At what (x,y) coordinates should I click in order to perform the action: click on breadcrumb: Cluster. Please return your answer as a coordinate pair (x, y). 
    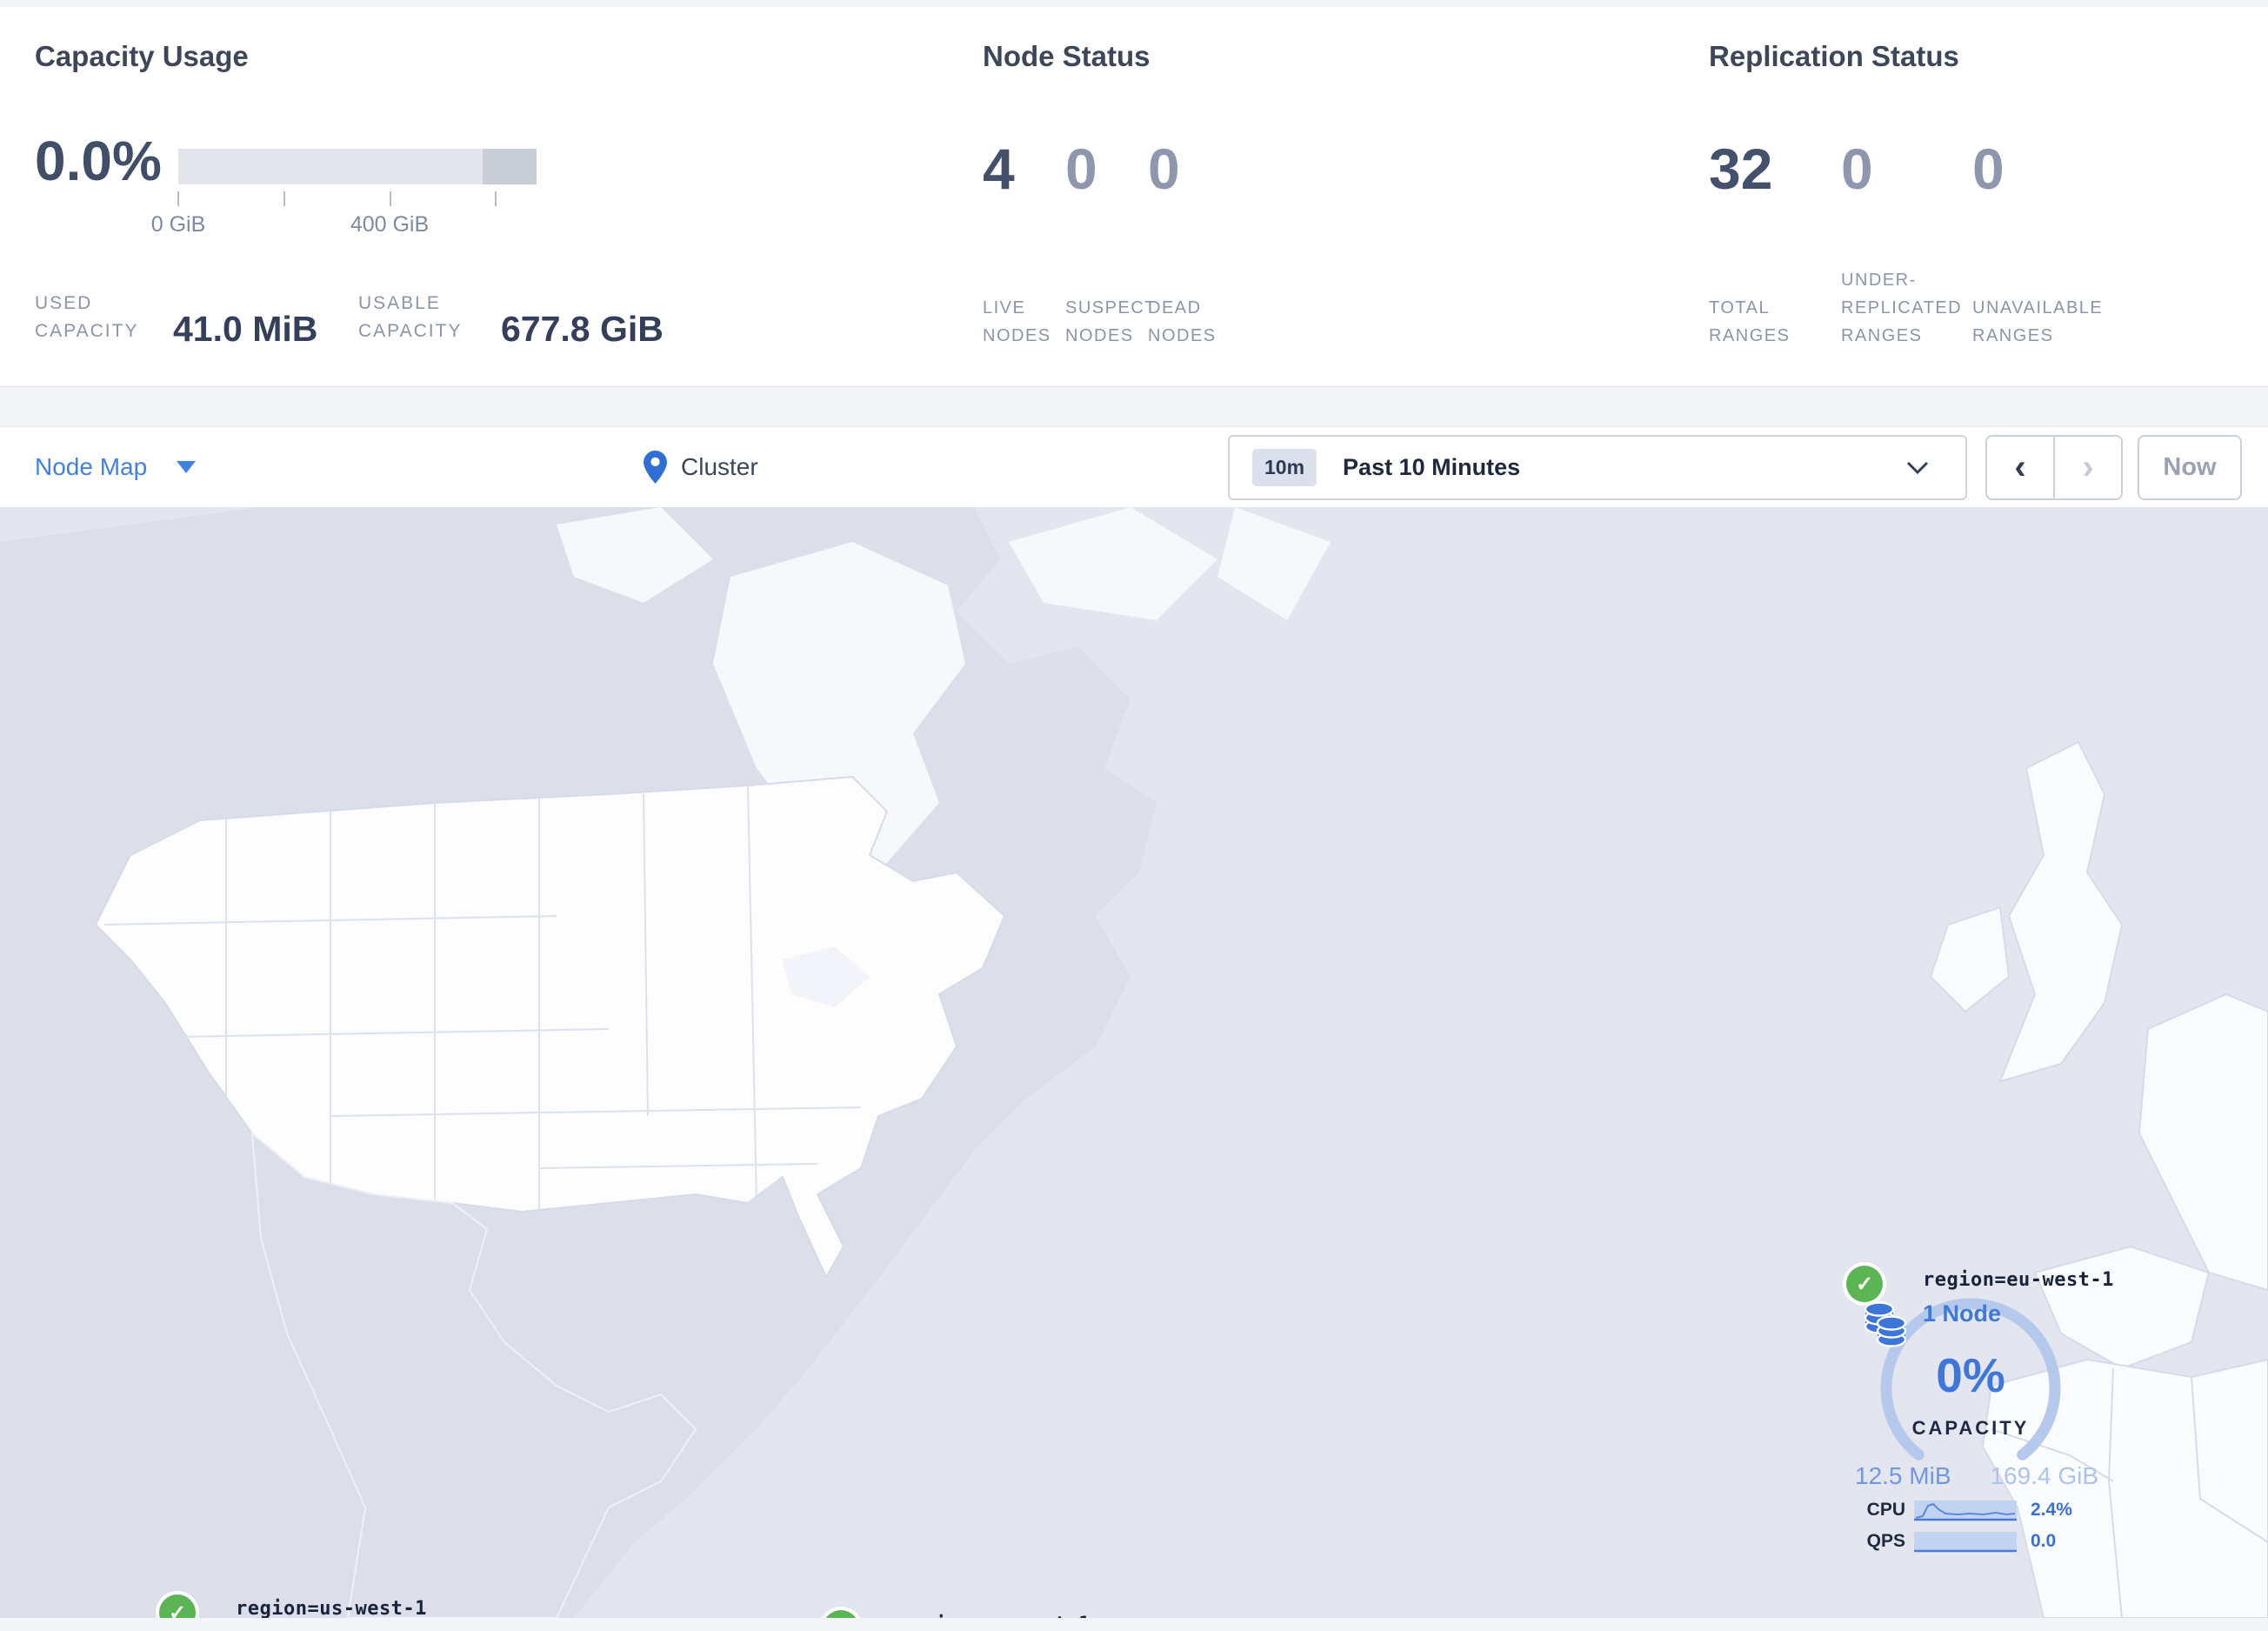
    Looking at the image, I should click on (701, 467).